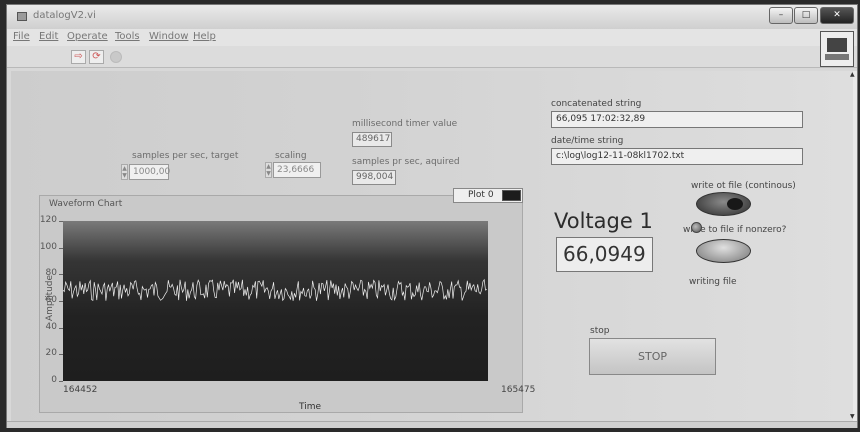  Describe the element at coordinates (268, 170) in the screenshot. I see `scaling-spinner: ▲ ▼` at that location.